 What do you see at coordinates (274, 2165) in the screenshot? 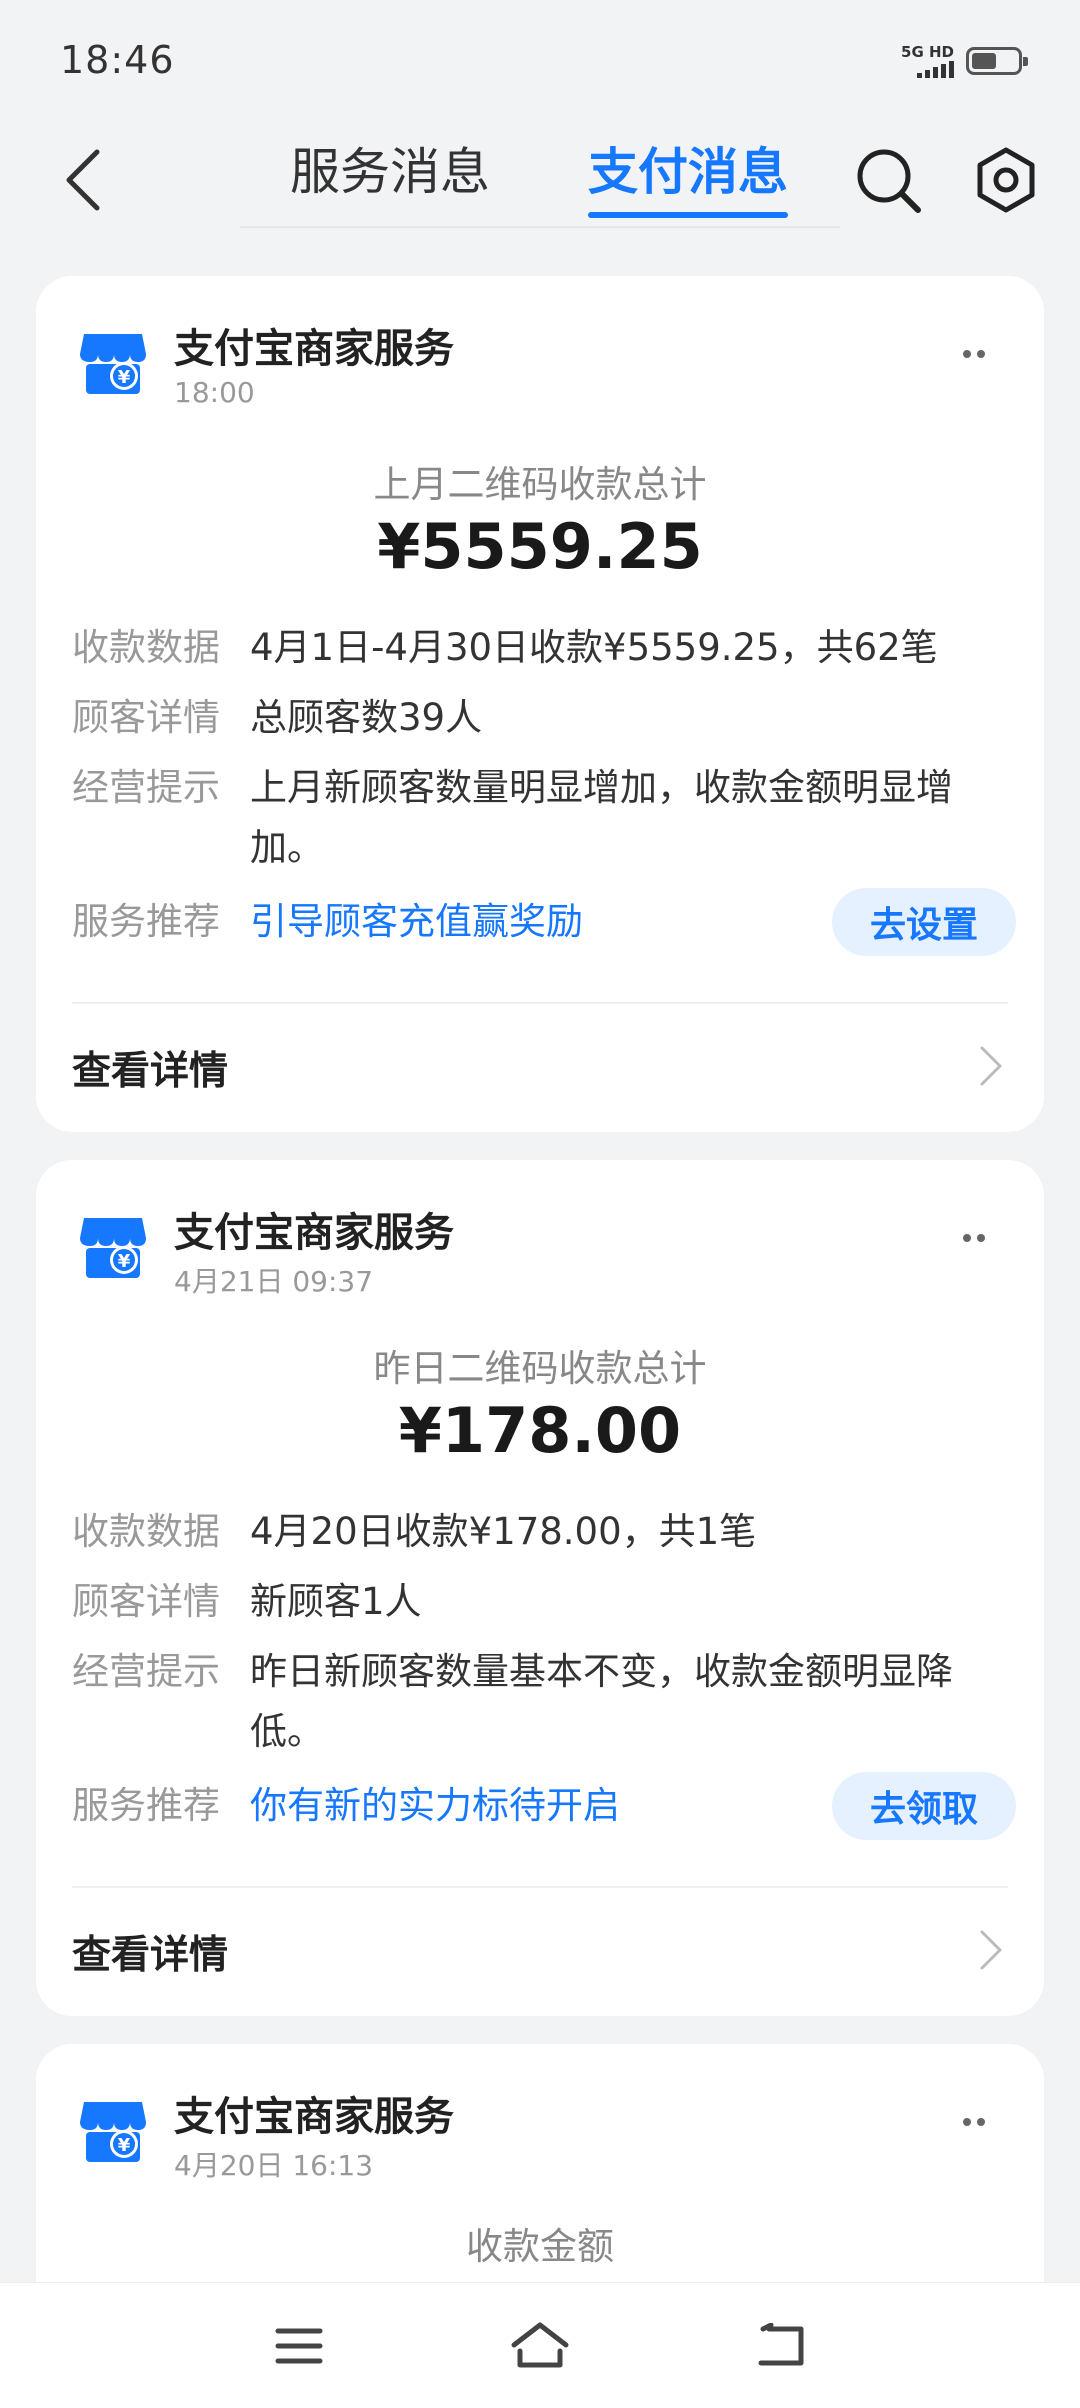
I see `message-time: 4月20日 16:13` at bounding box center [274, 2165].